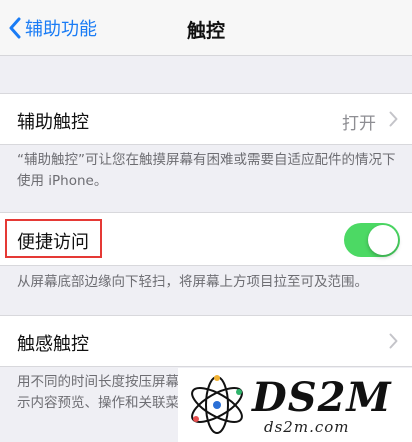 The height and width of the screenshot is (442, 412). I want to click on watermark-logo-text: DS2M, so click(322, 397).